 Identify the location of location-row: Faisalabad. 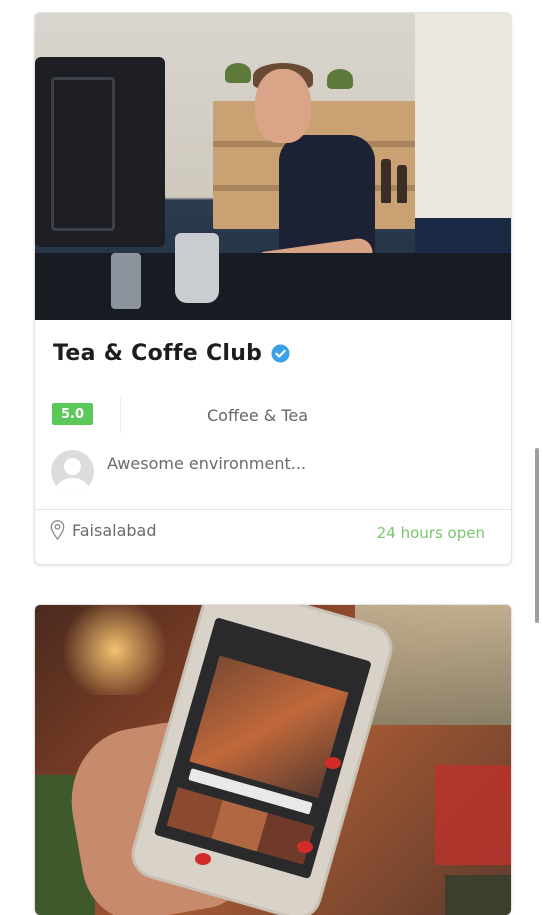
(103, 530).